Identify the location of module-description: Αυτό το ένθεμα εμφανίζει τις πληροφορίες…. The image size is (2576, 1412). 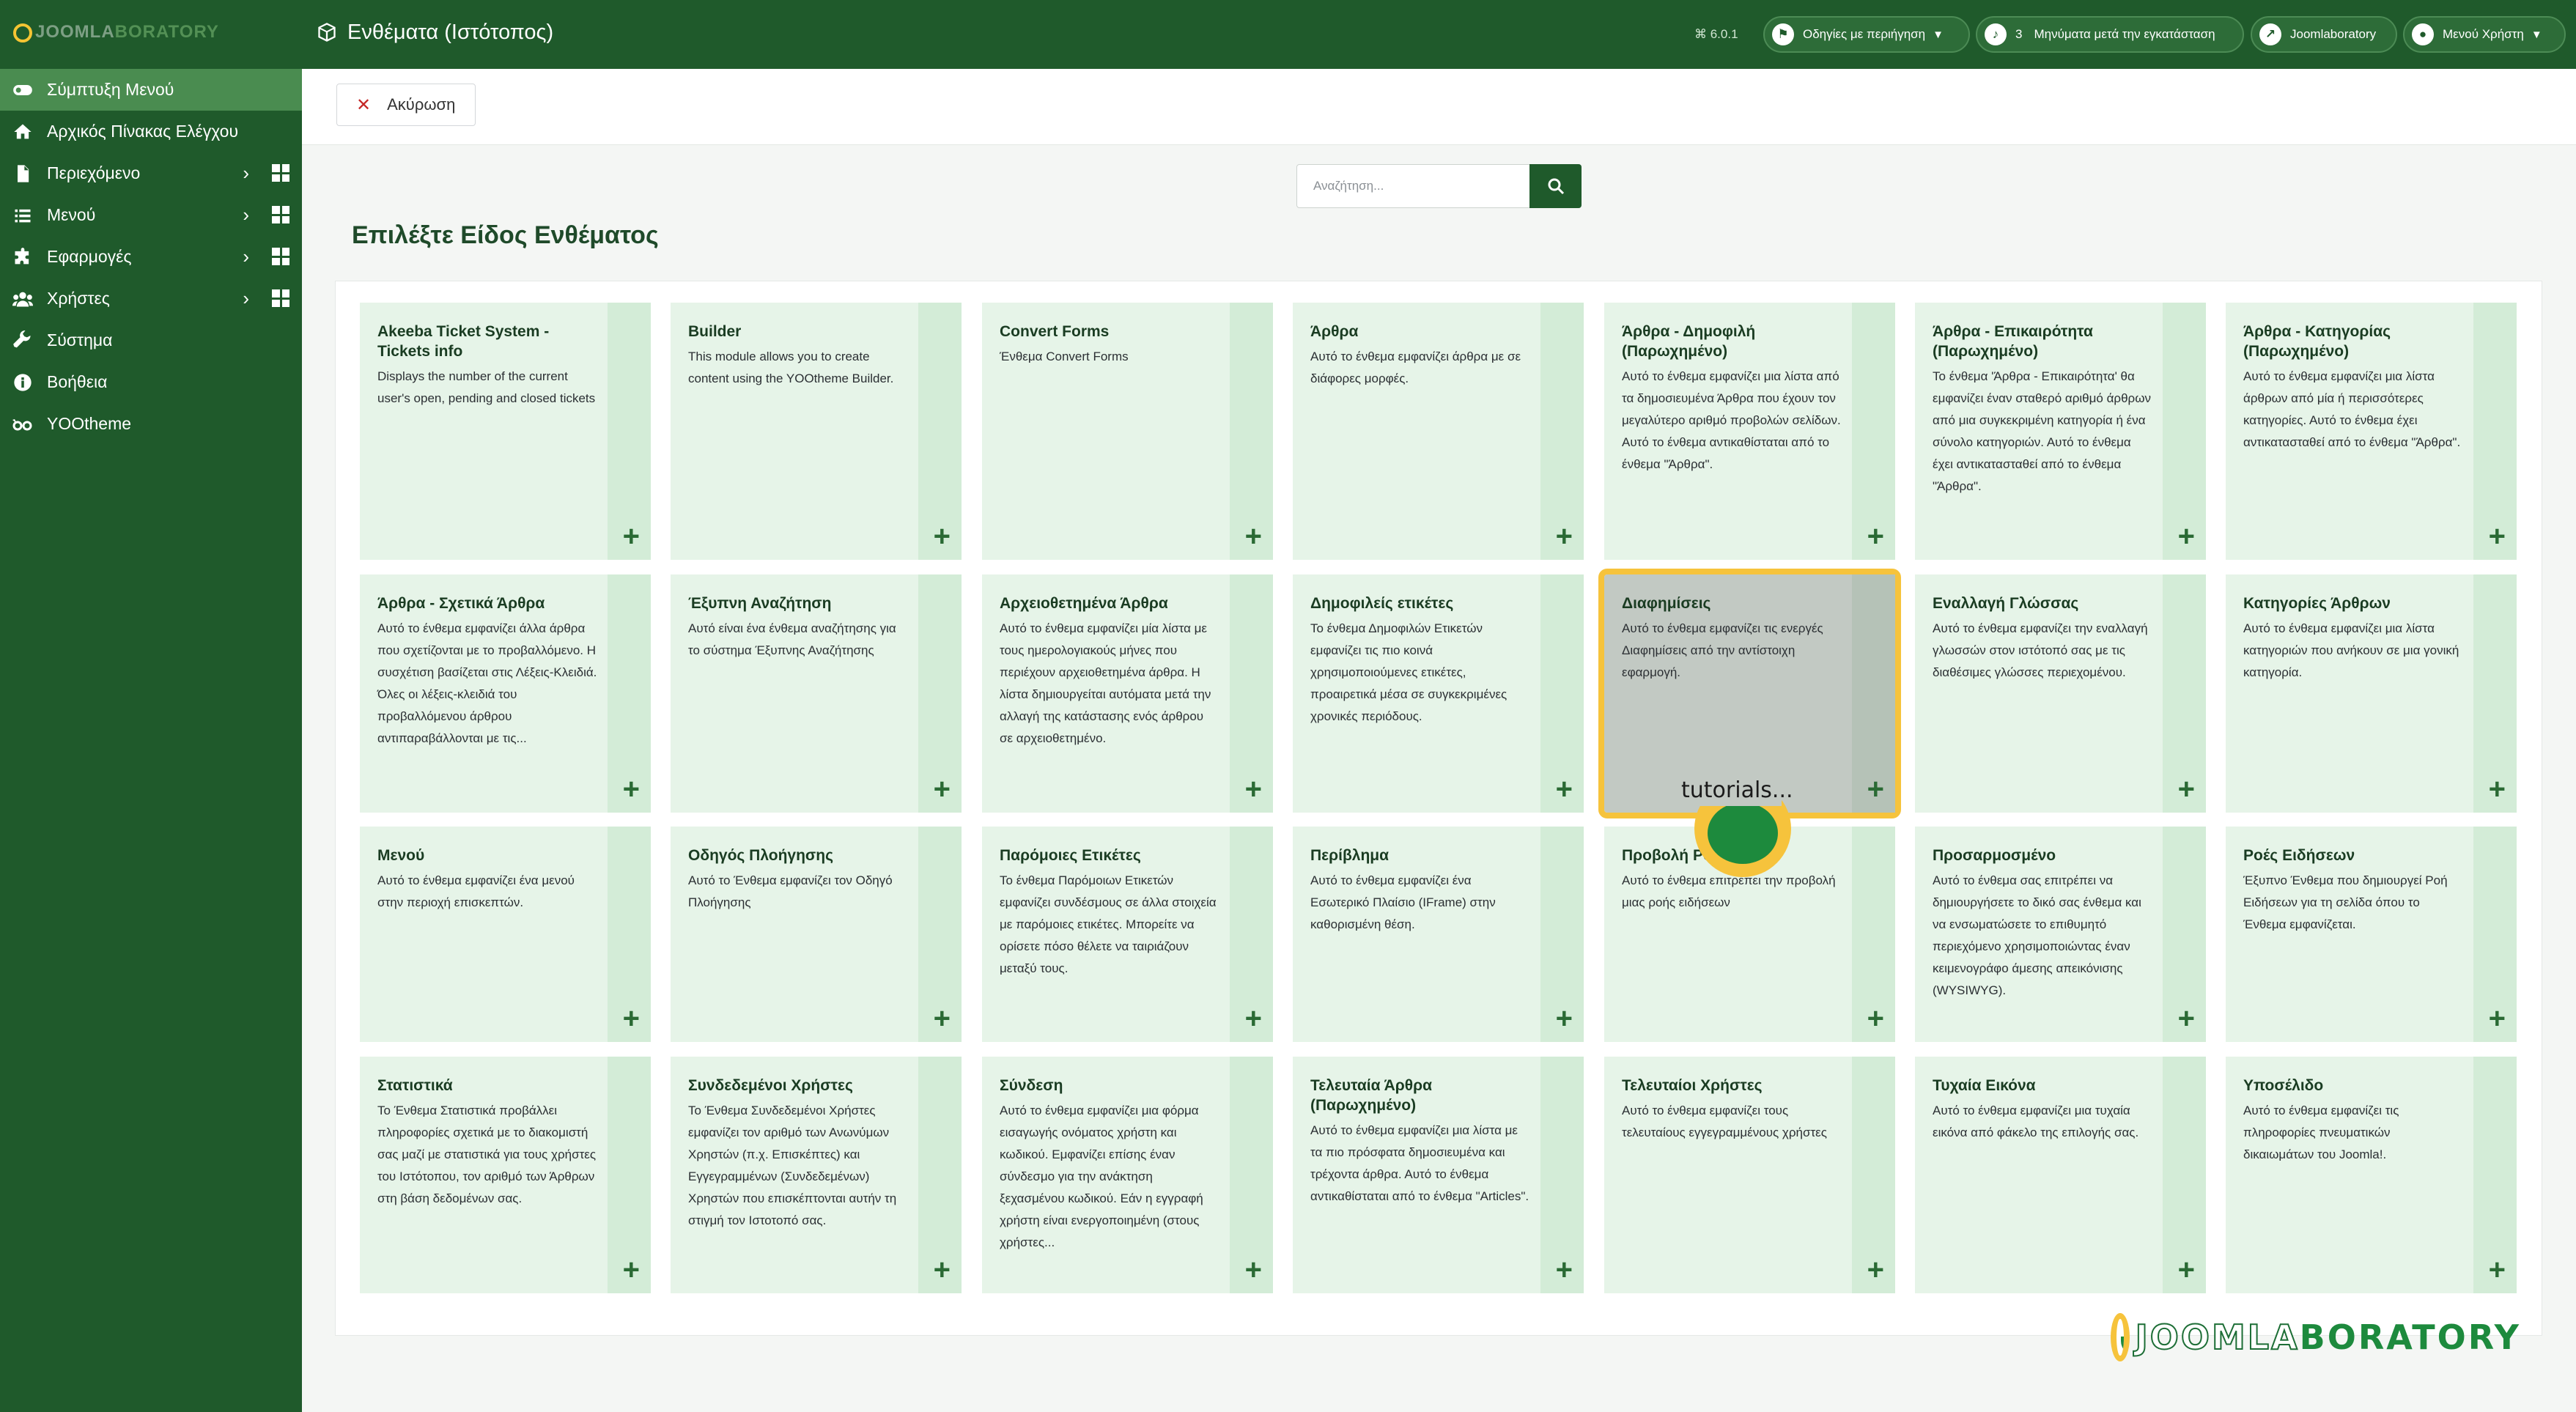
(2321, 1132).